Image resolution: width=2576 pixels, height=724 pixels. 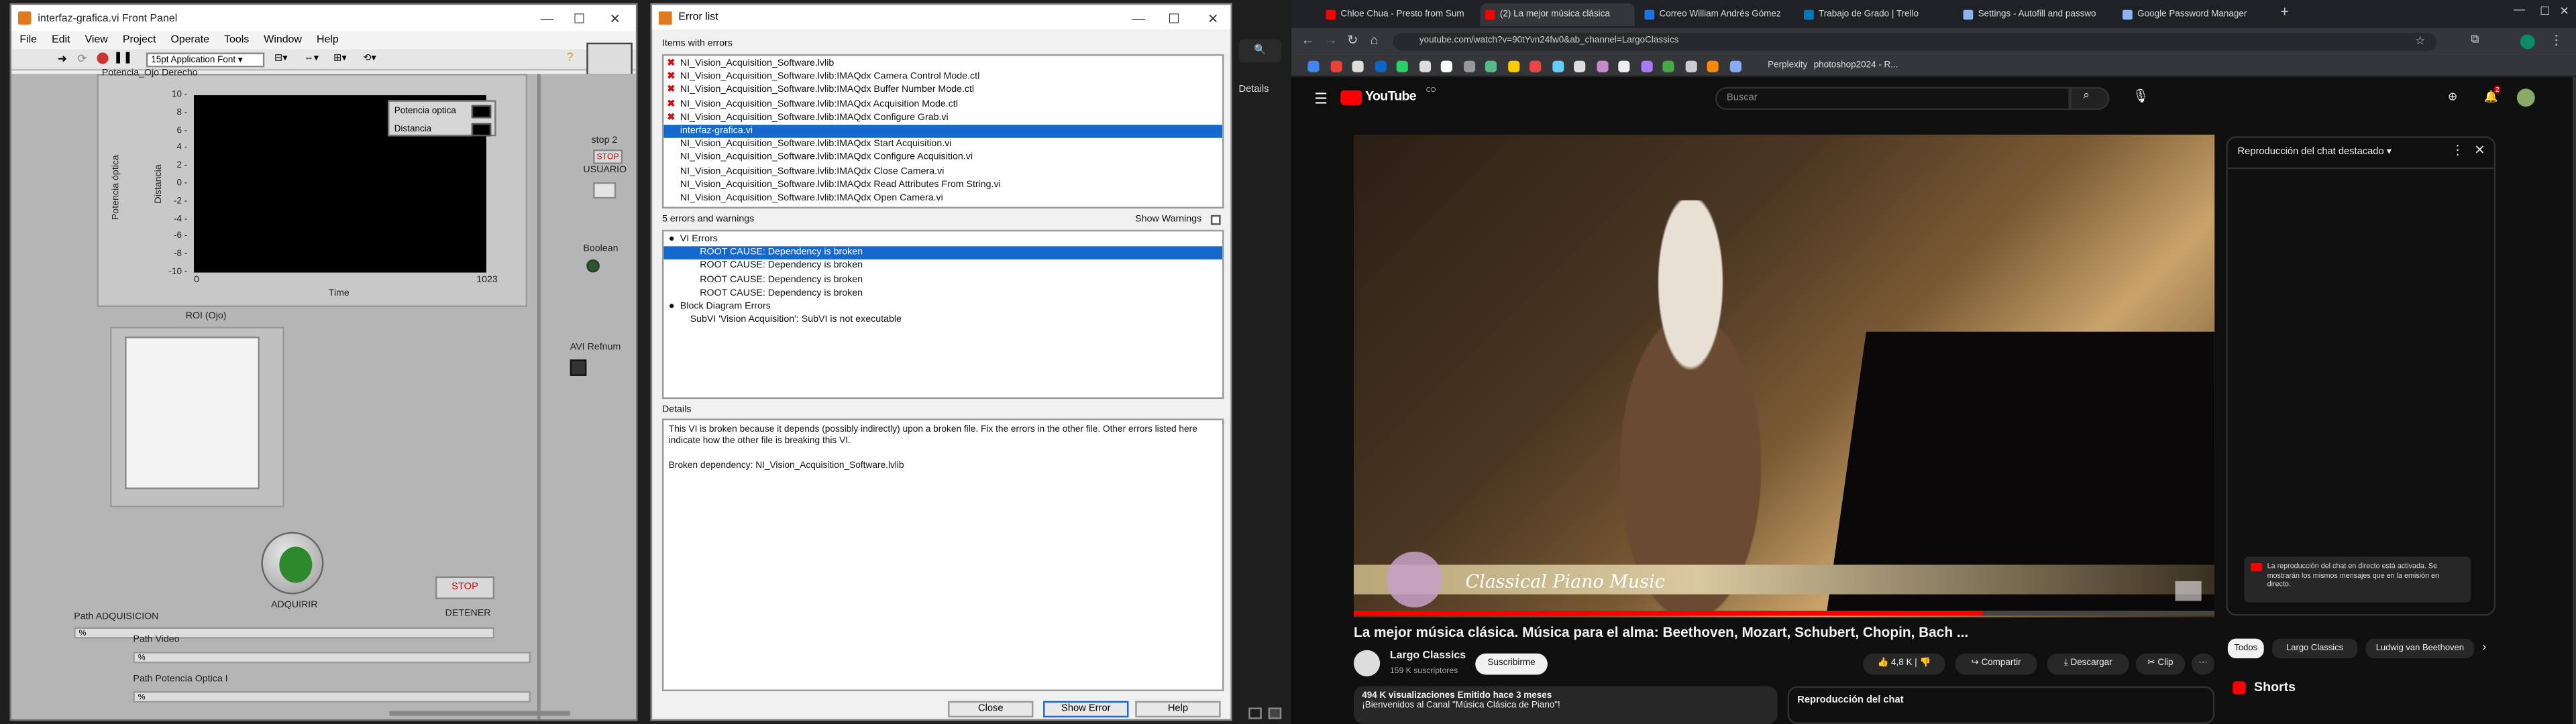 What do you see at coordinates (1215, 220) in the screenshot?
I see `show-warnings-checkbox` at bounding box center [1215, 220].